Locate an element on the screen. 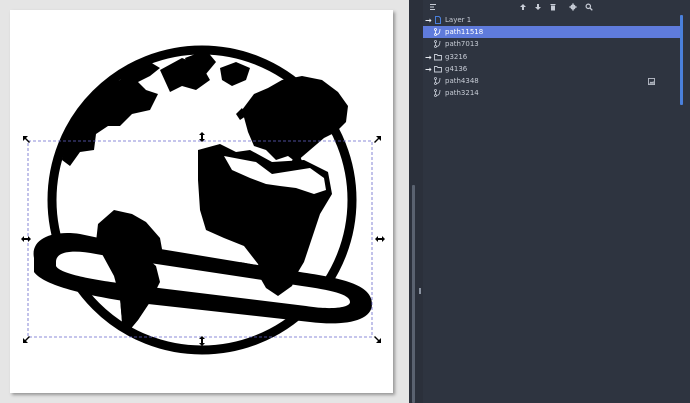 This screenshot has width=690, height=403. search-icon is located at coordinates (588, 6).